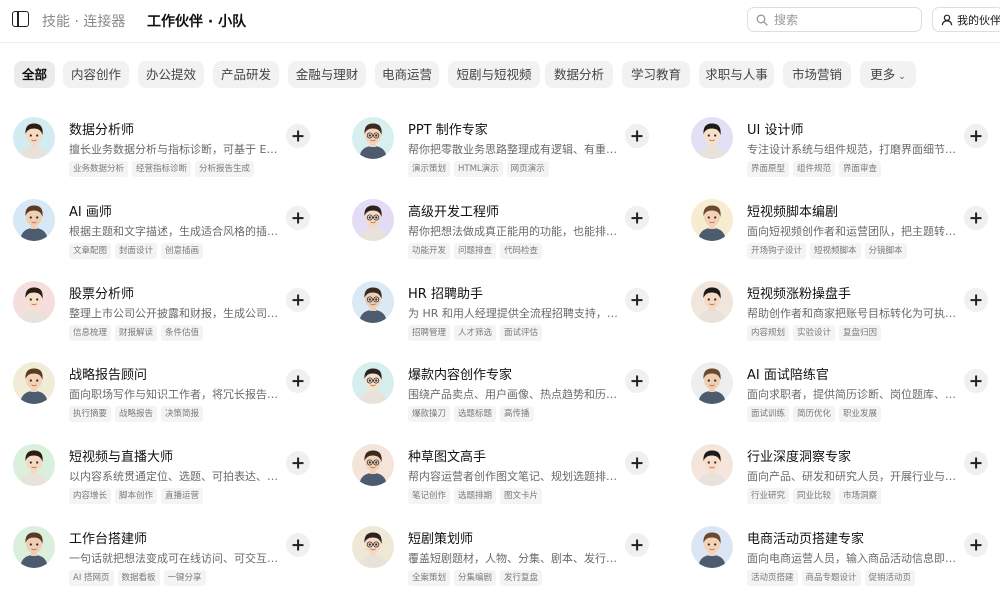 This screenshot has height=602, width=1000. What do you see at coordinates (777, 251) in the screenshot?
I see `agent-tag: 开场钩子设计` at bounding box center [777, 251].